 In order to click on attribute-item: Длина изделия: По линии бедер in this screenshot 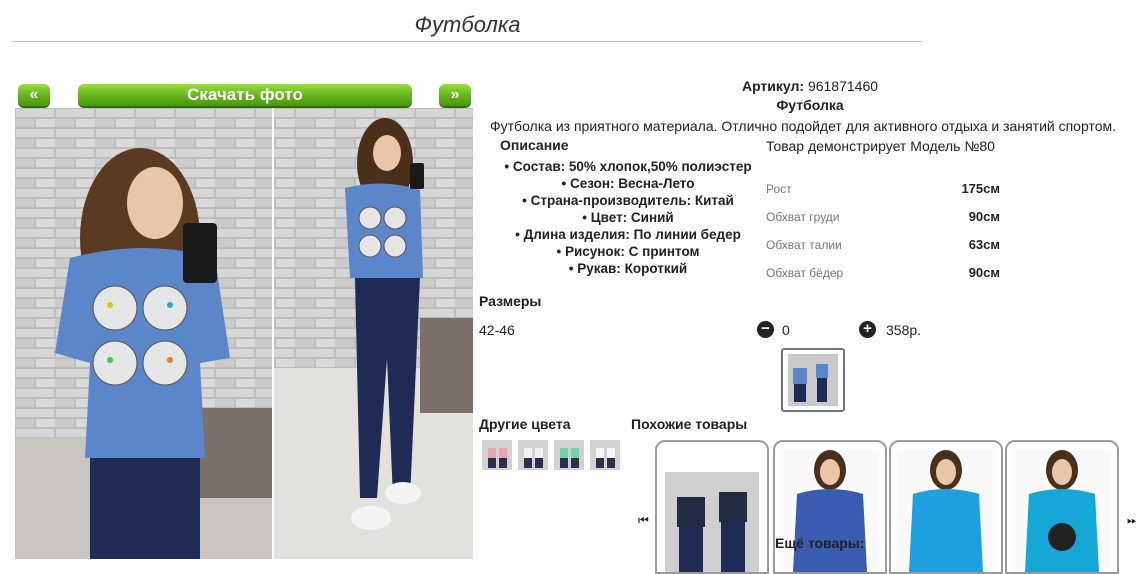, I will do `click(628, 234)`.